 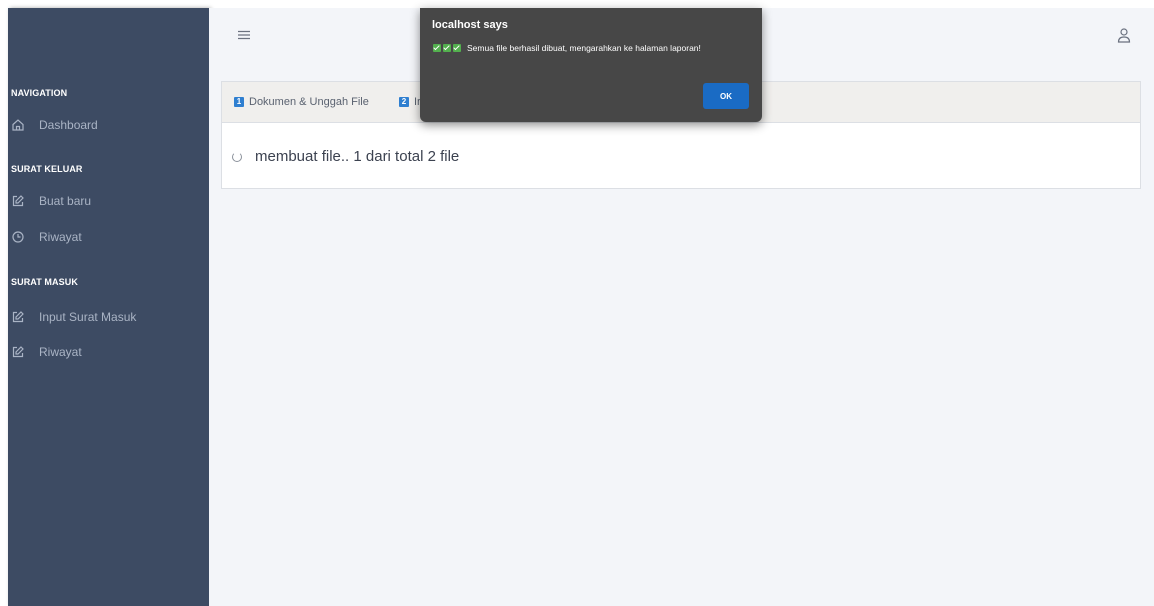 I want to click on user-icon, so click(x=1124, y=36).